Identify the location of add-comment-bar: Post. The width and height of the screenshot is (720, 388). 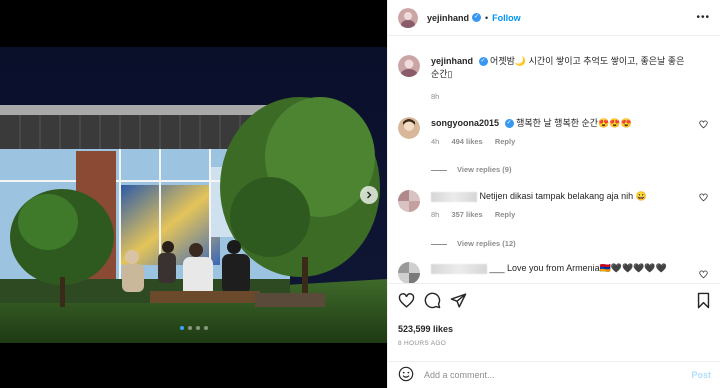
(554, 374).